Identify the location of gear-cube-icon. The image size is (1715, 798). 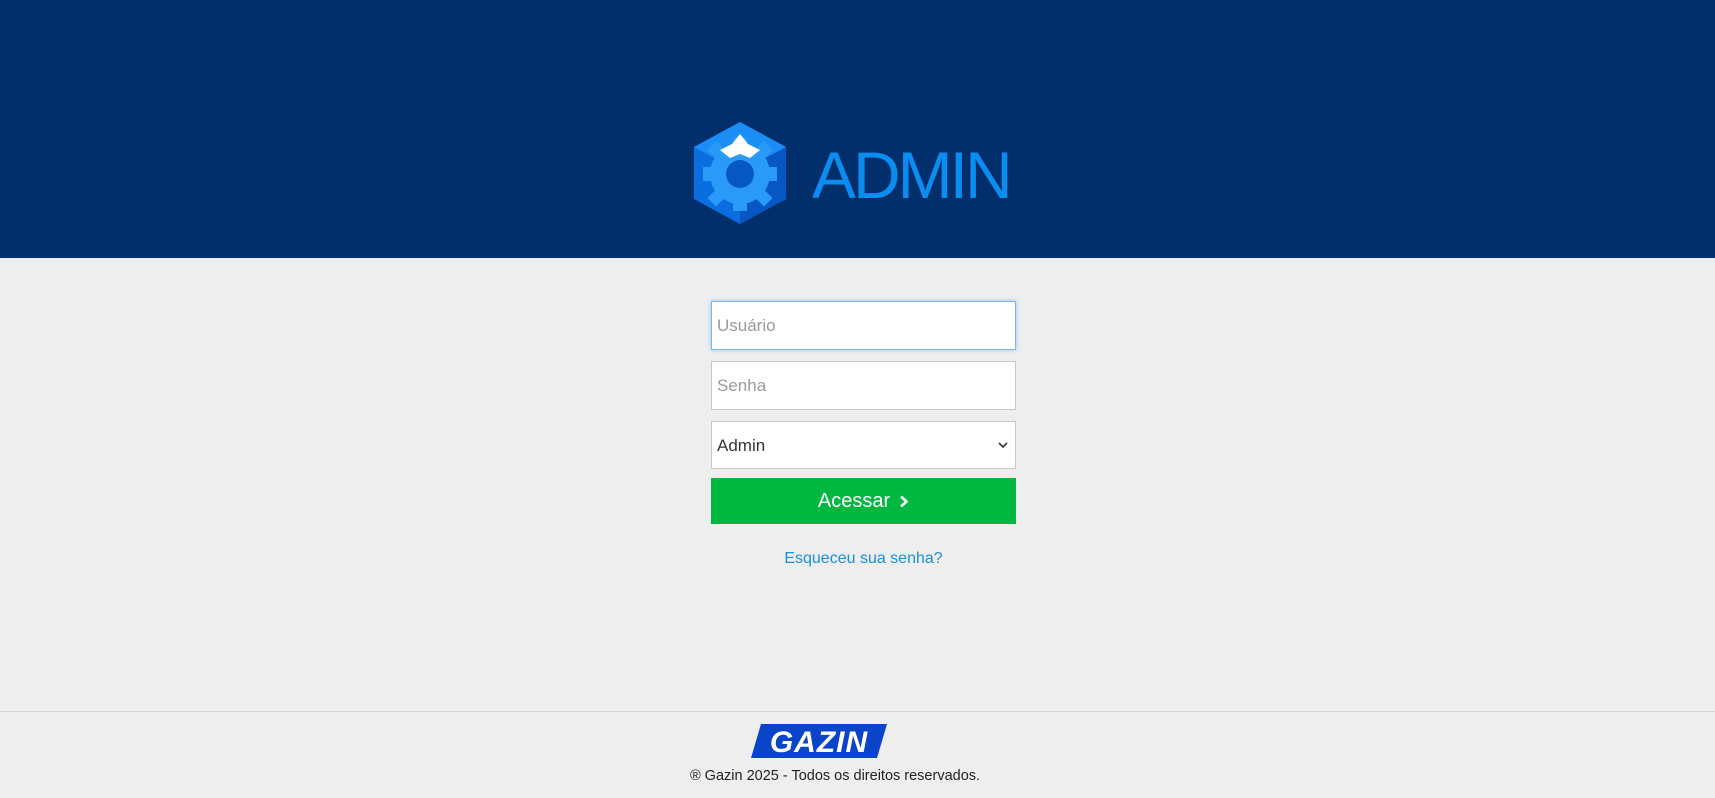
(740, 173).